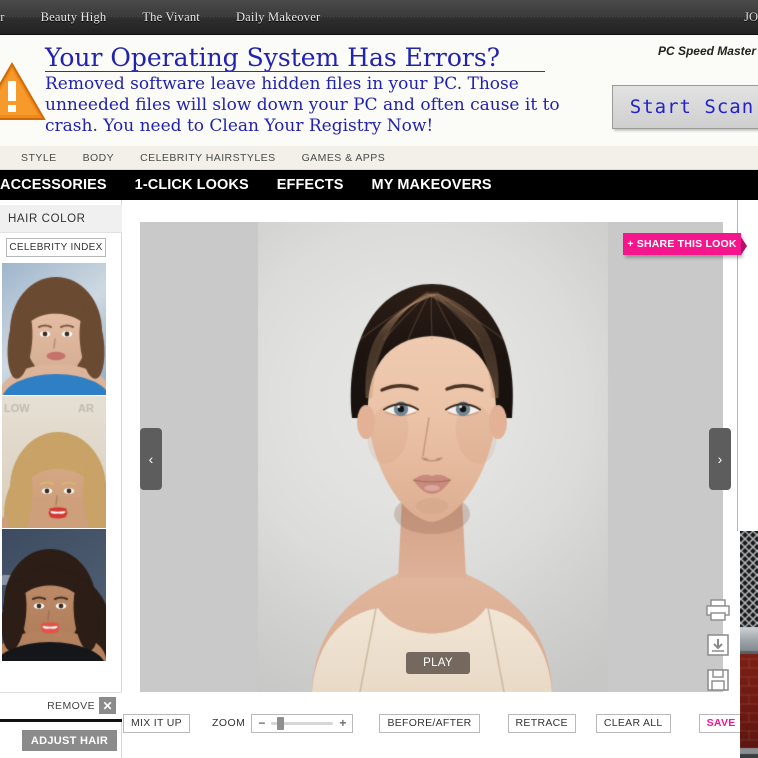 The width and height of the screenshot is (758, 758). I want to click on ad-headline: Your Operating System Has Errors?, so click(273, 57).